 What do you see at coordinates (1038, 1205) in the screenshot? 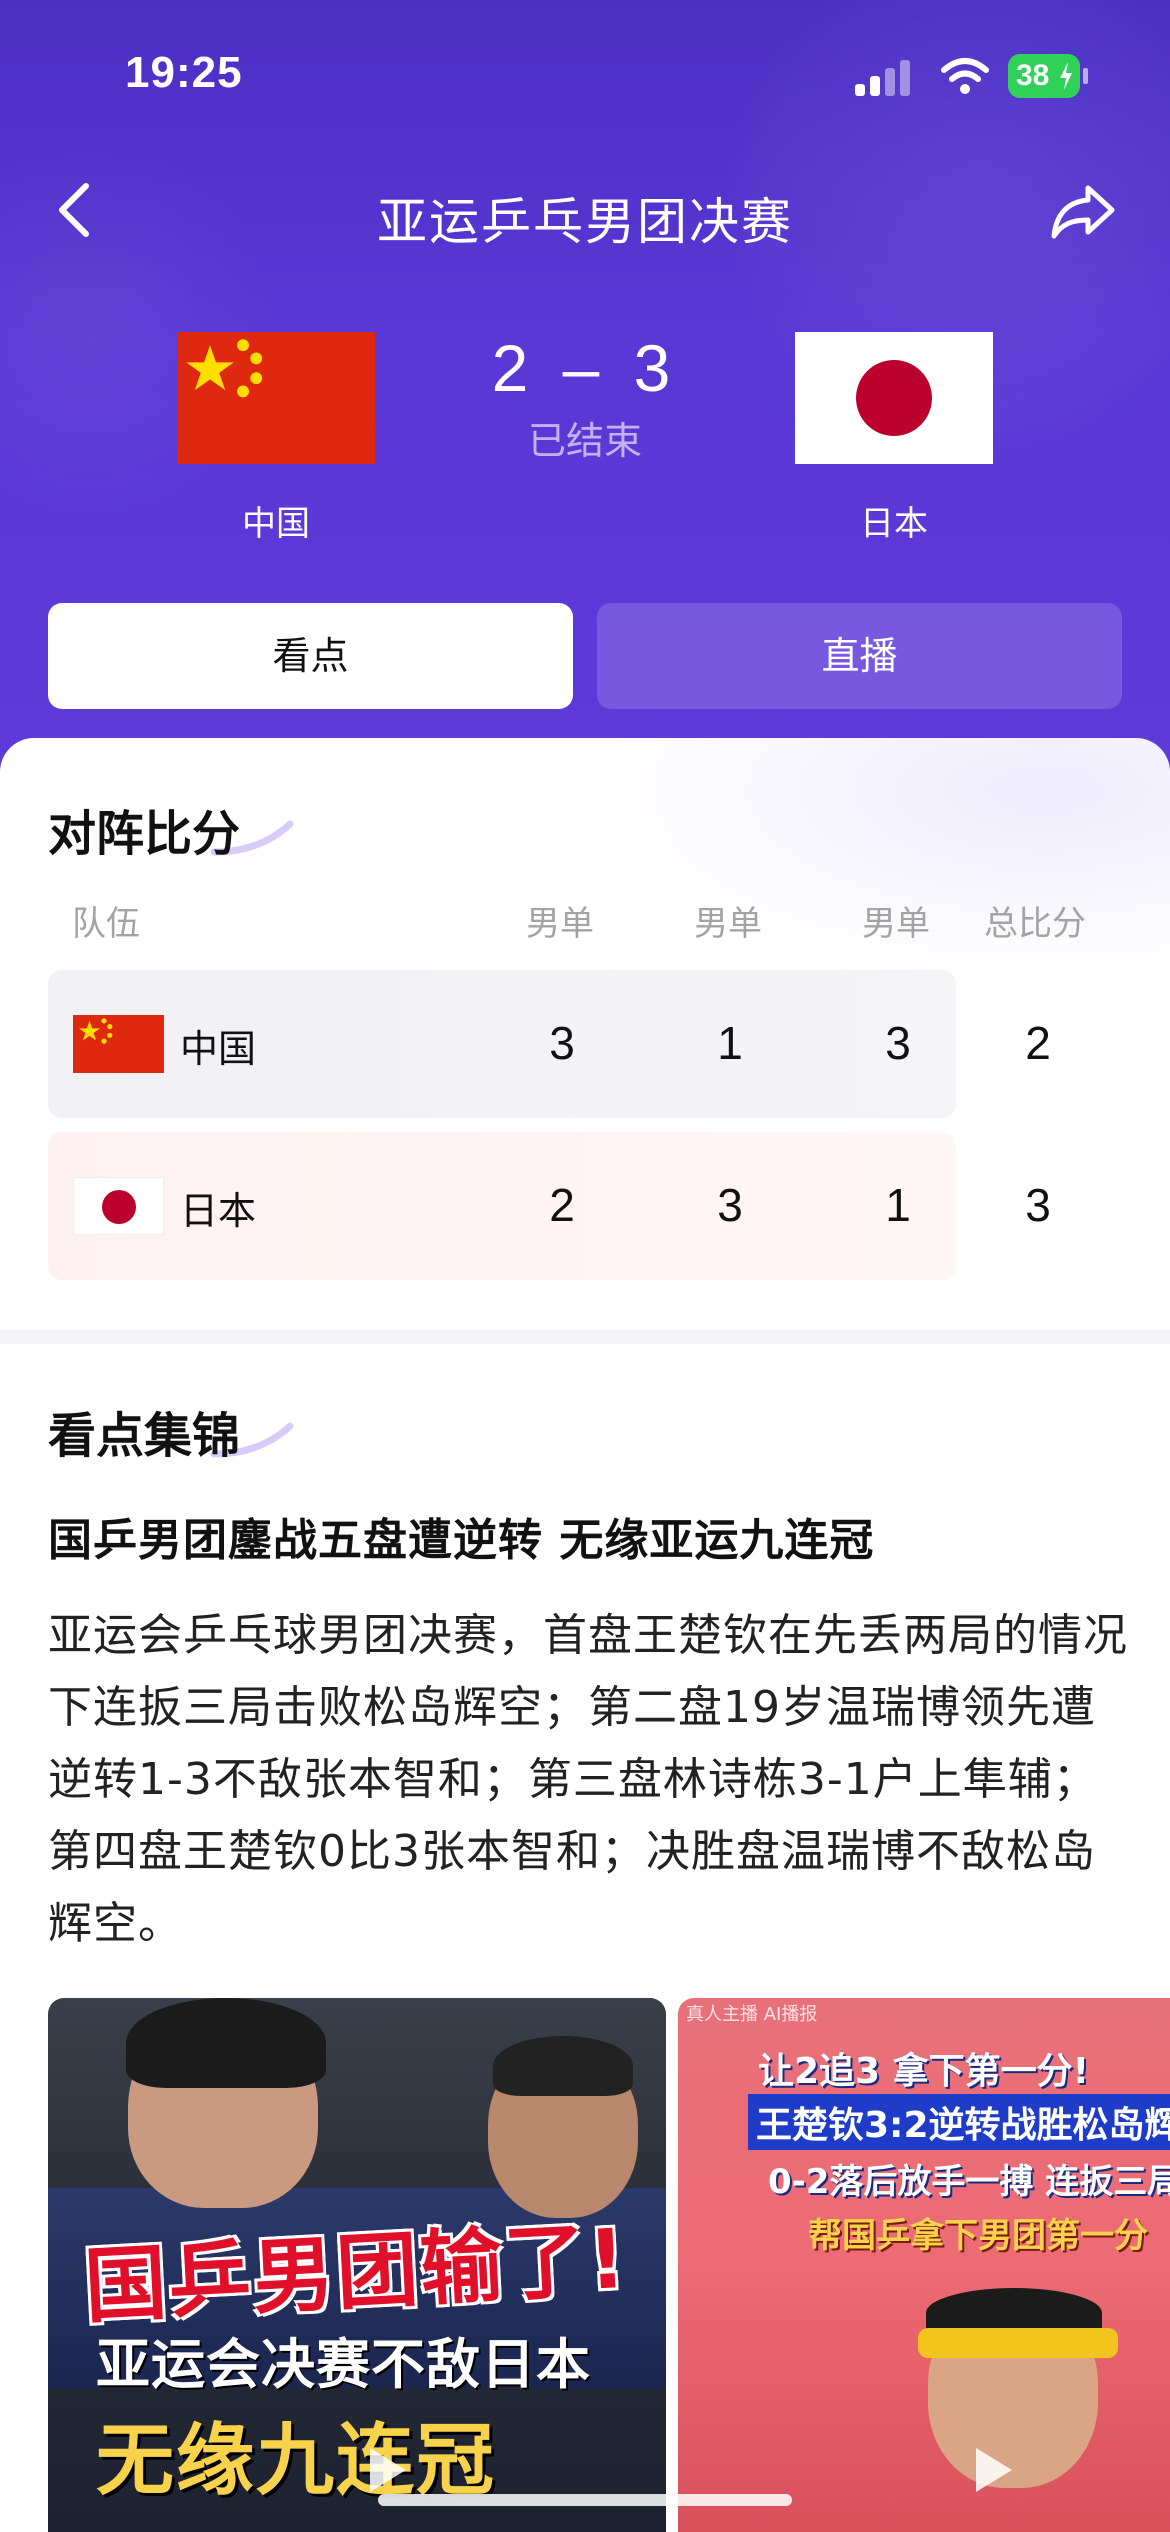
I see `total-score-cell: 3` at bounding box center [1038, 1205].